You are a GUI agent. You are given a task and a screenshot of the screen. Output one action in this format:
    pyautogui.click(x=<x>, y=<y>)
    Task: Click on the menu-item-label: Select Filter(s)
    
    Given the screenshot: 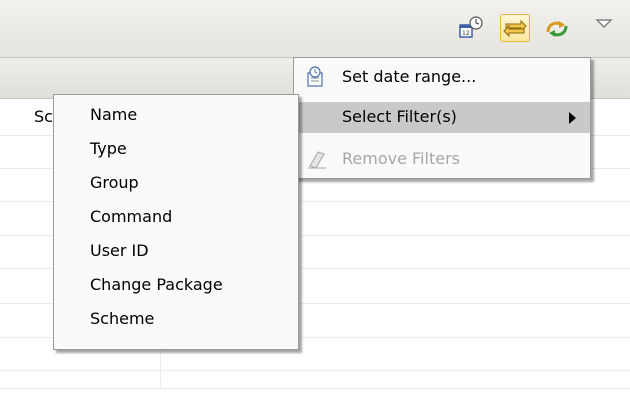 What is the action you would take?
    pyautogui.click(x=399, y=116)
    